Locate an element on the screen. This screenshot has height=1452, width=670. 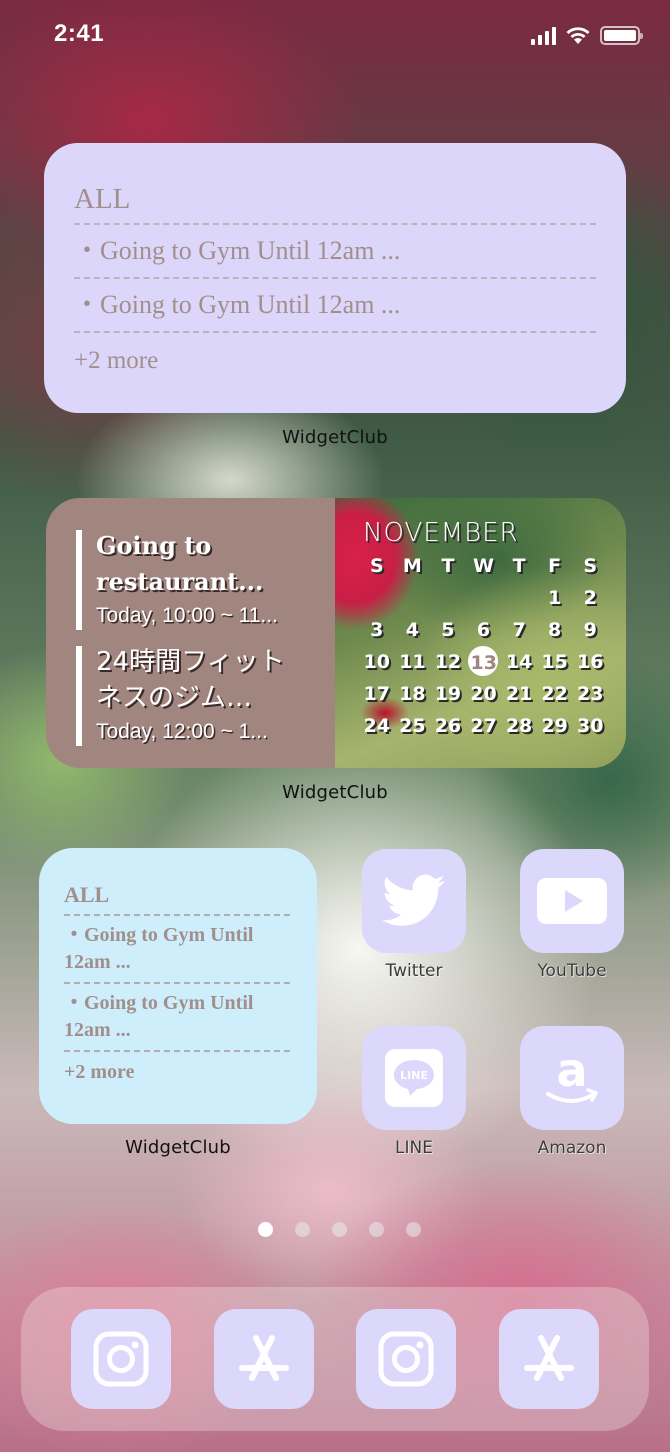
calendar-day: 15 is located at coordinates (554, 662).